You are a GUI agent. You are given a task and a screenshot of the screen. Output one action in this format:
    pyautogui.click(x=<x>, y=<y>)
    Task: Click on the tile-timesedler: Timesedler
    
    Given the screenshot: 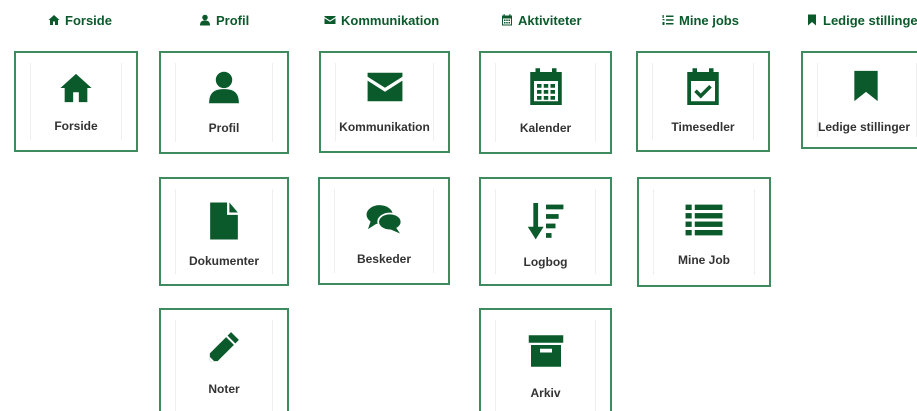 What is the action you would take?
    pyautogui.click(x=703, y=101)
    